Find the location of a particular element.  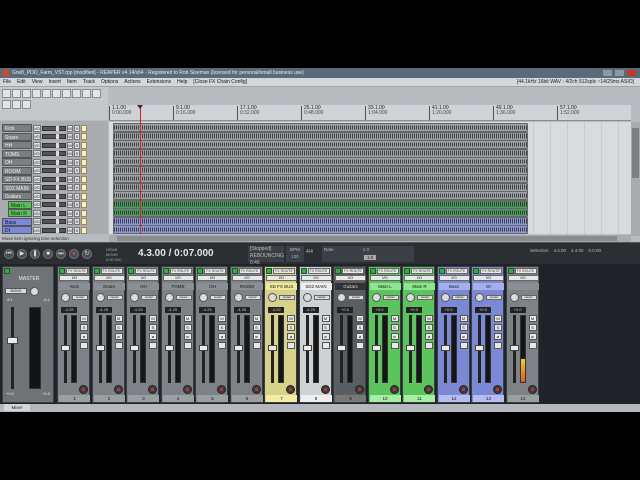

maximize-button is located at coordinates (619, 73).